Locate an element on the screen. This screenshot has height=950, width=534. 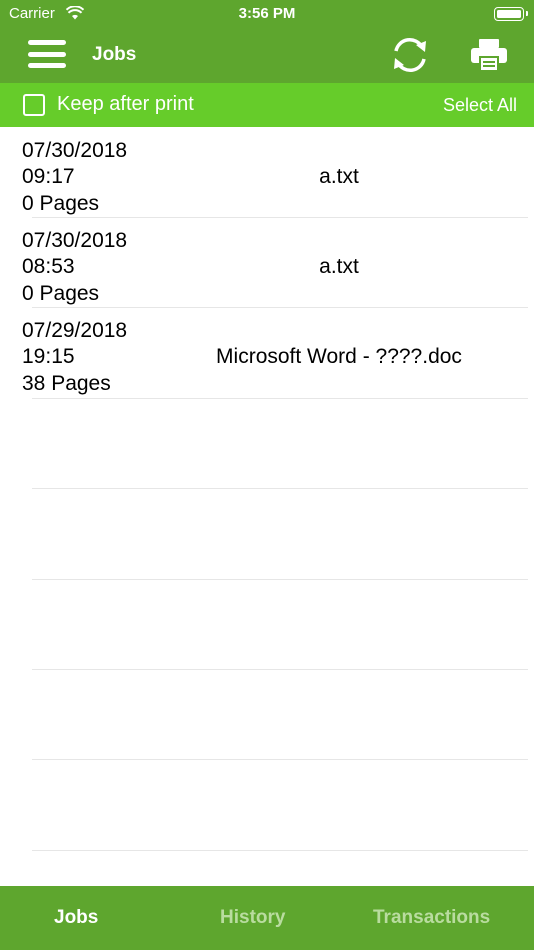
job-time: 09:17 is located at coordinates (48, 176).